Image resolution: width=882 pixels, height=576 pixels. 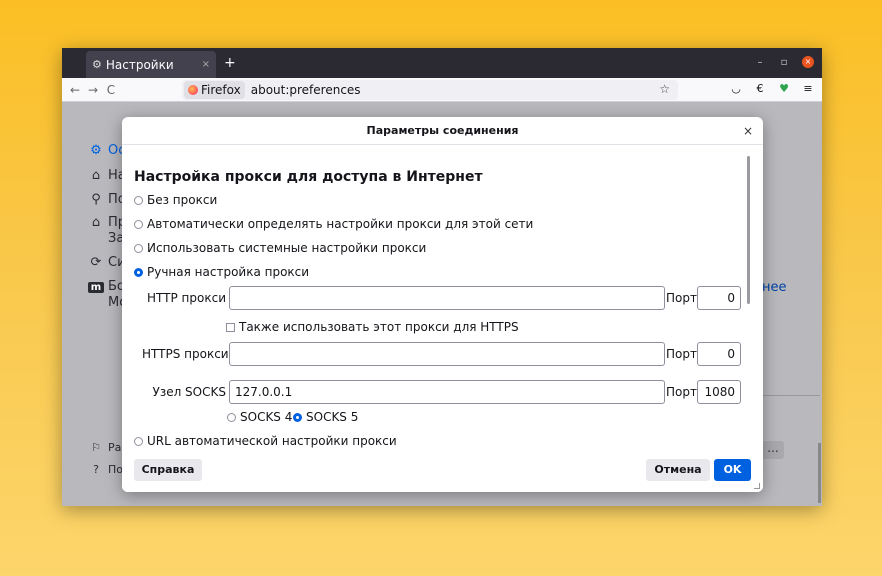 I want to click on identity-label: Firefox, so click(x=221, y=90).